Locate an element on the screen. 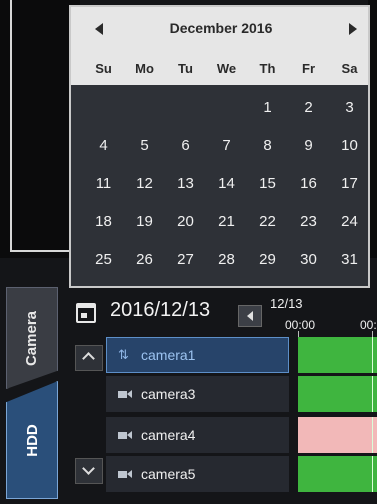 This screenshot has width=377, height=504. calendar-day: 17 is located at coordinates (349, 184).